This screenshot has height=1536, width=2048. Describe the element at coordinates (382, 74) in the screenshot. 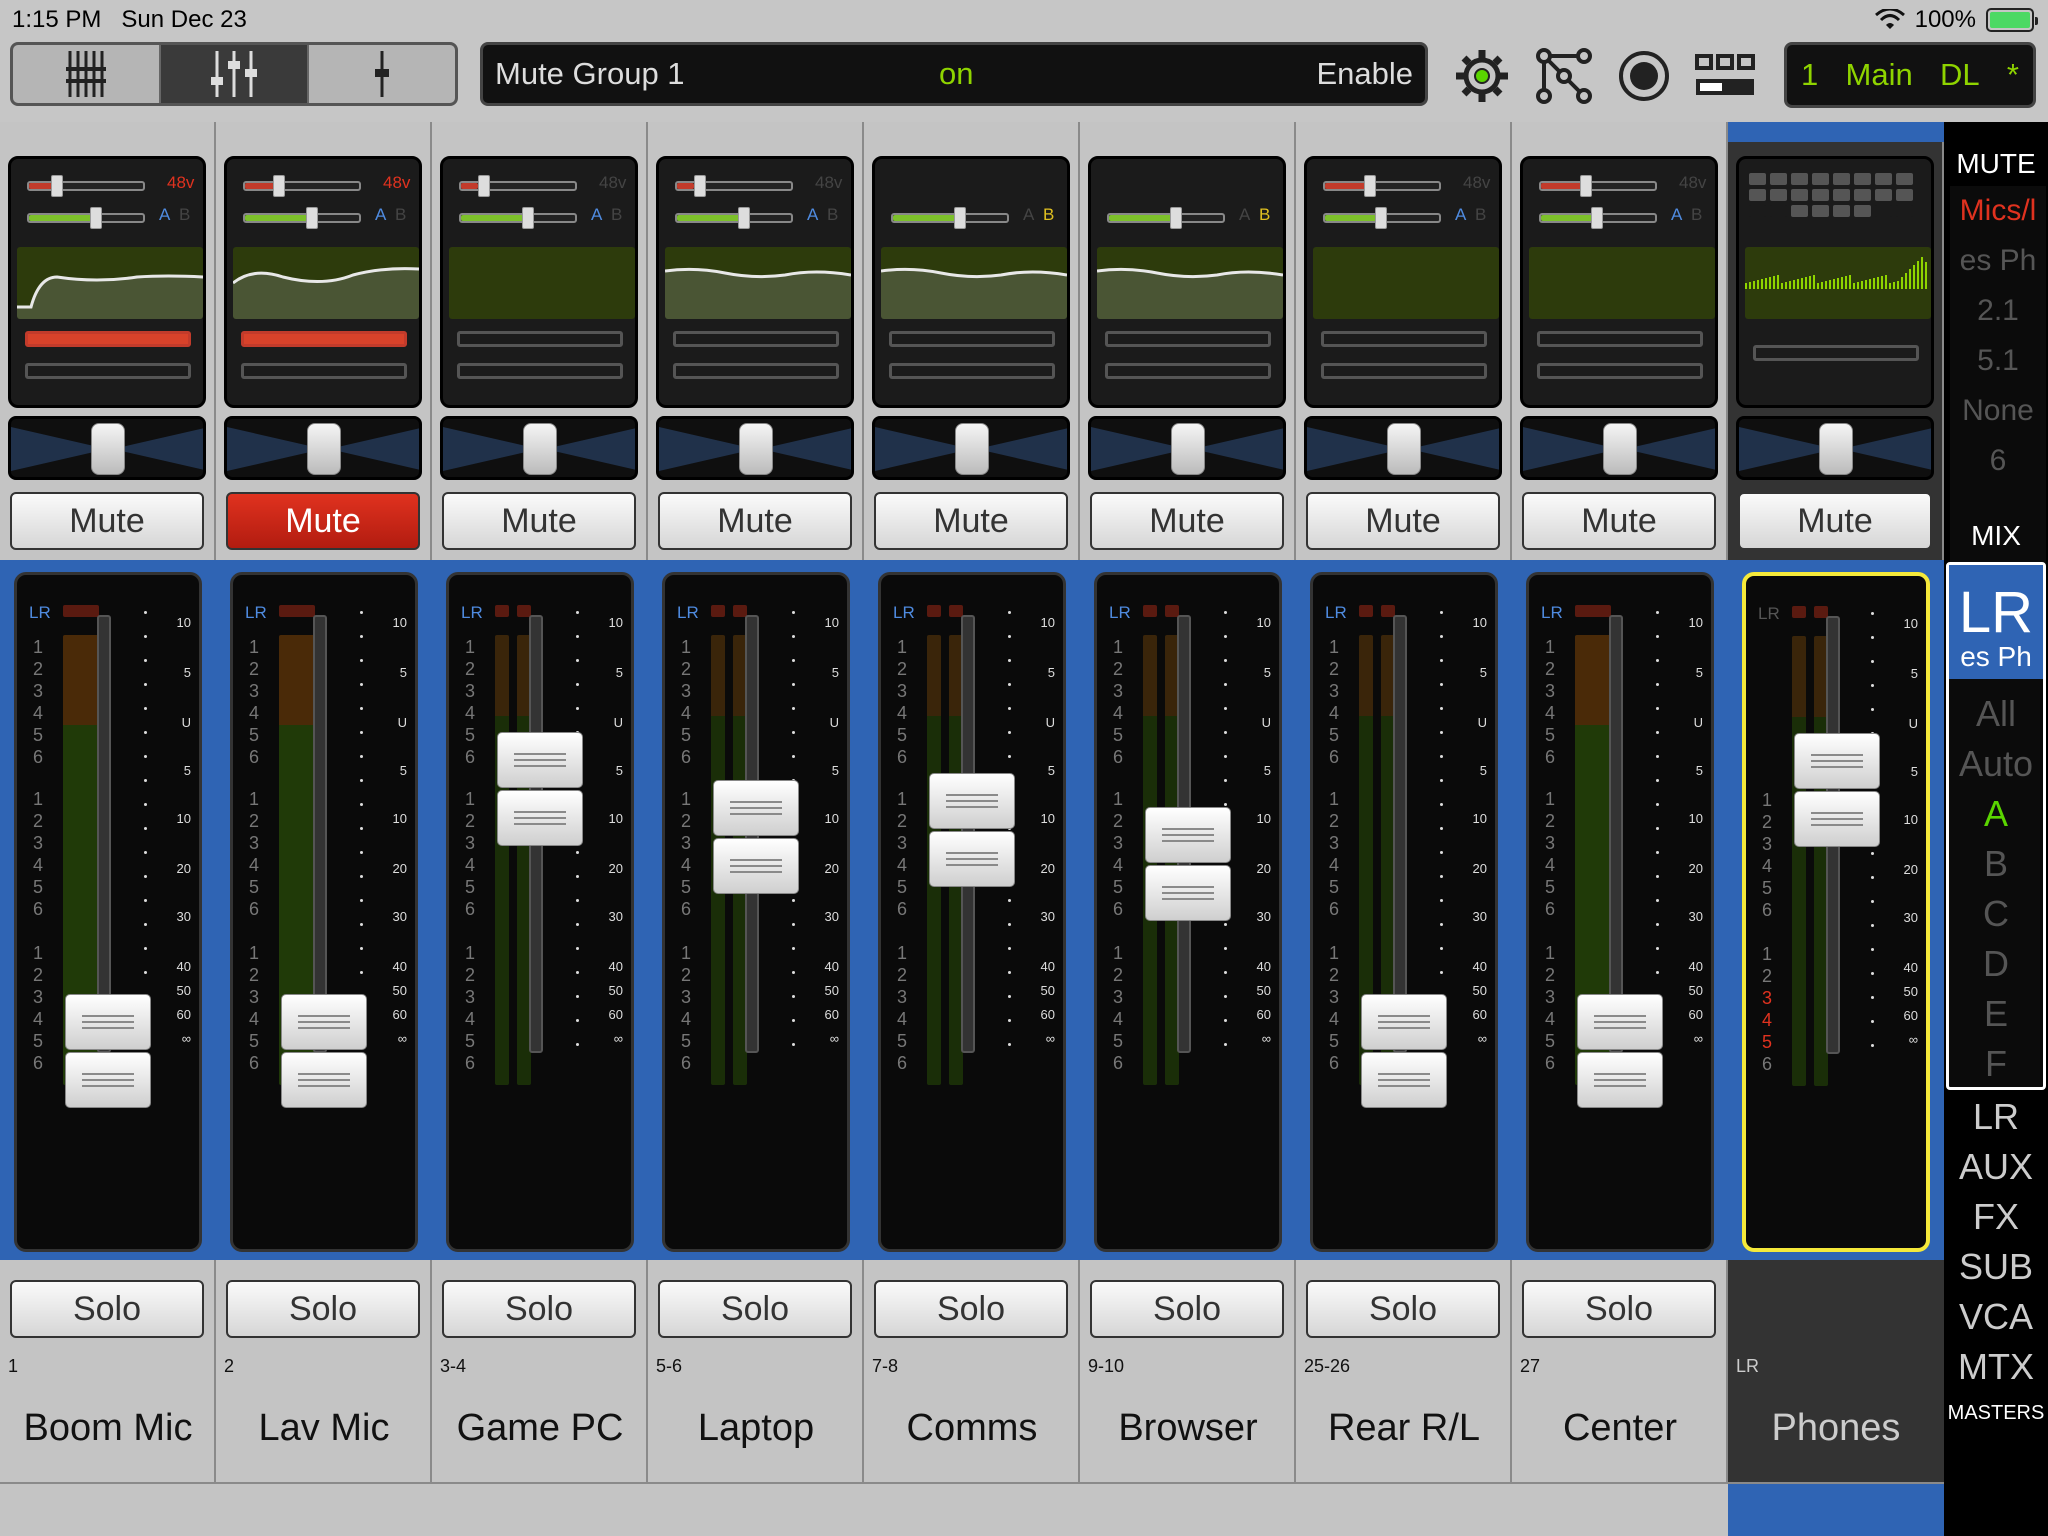

I see `single-fader-tab` at that location.